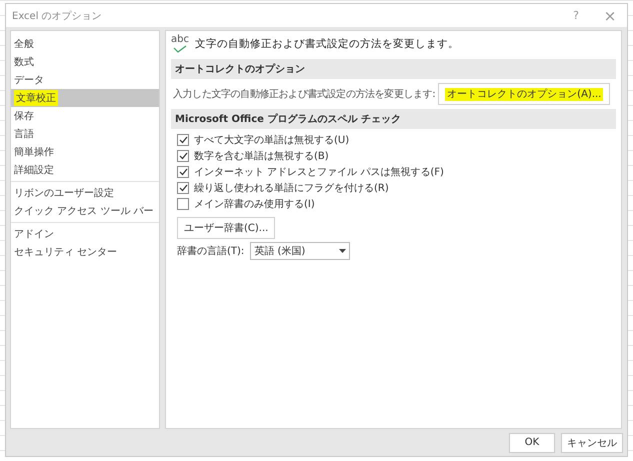 This screenshot has width=633, height=461. What do you see at coordinates (393, 119) in the screenshot?
I see `section-heading: Microsoft Office プログラムのスペル チェック` at bounding box center [393, 119].